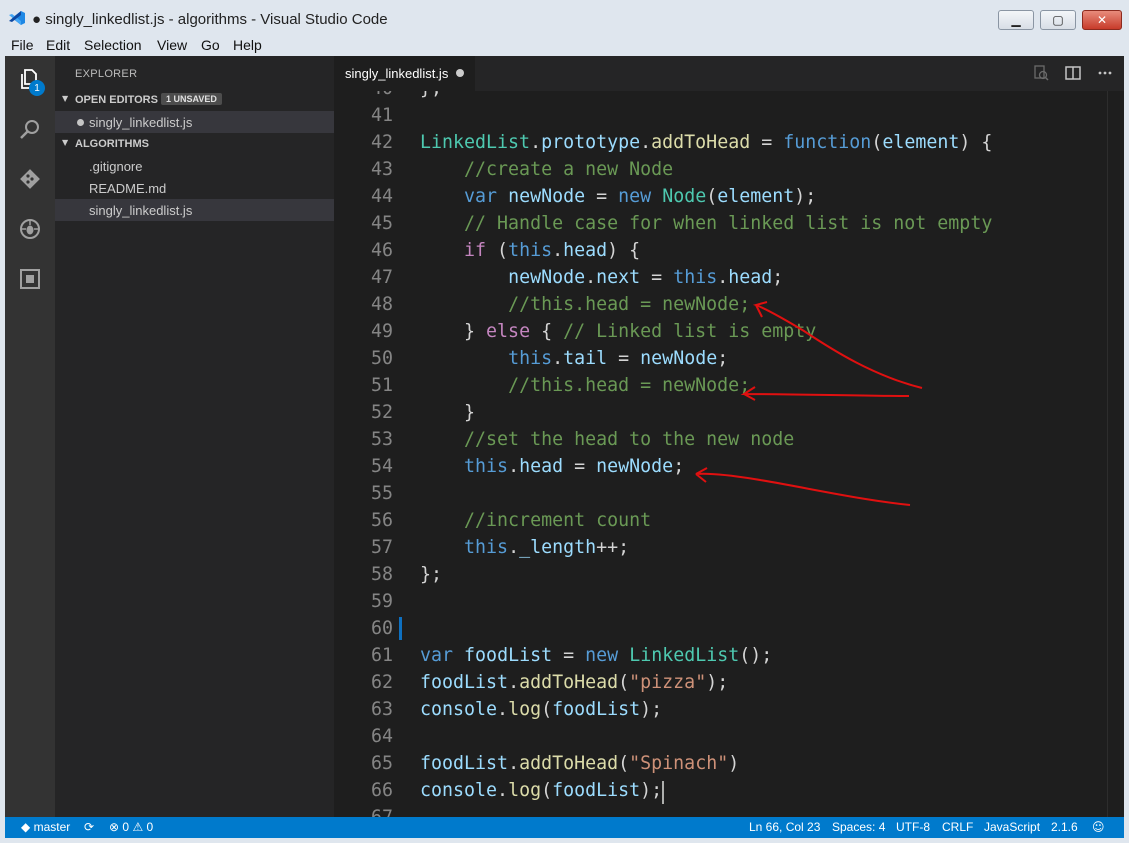  Describe the element at coordinates (729, 601) in the screenshot. I see `code-line: 59` at that location.